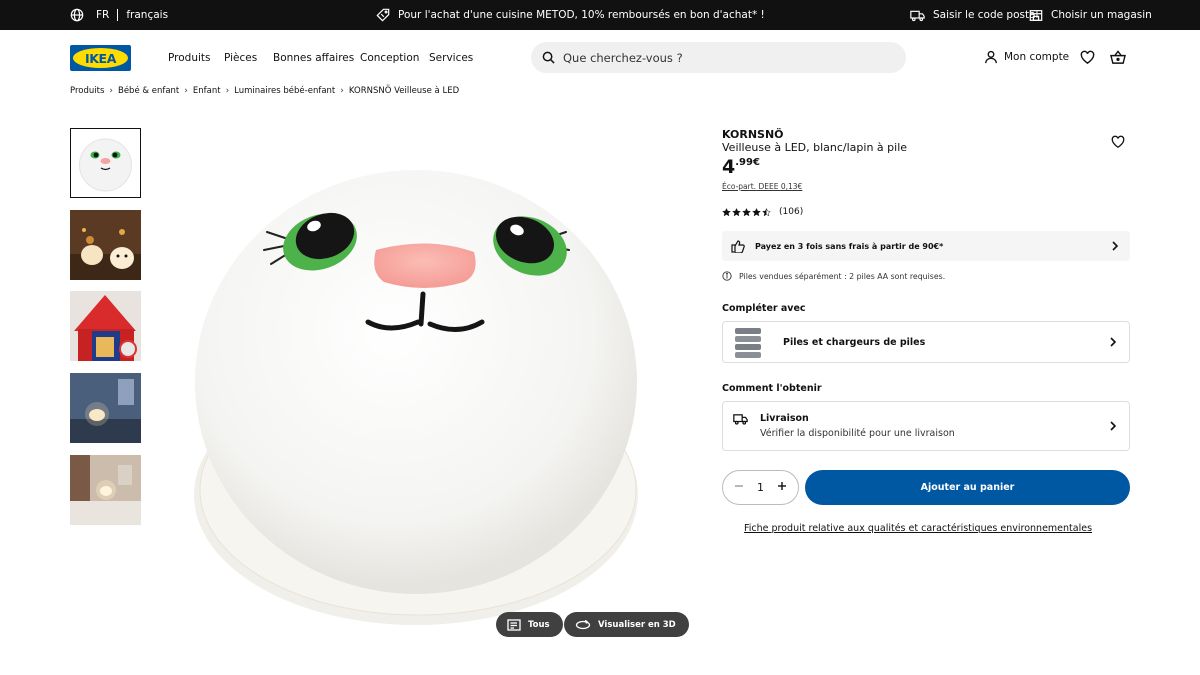 This screenshot has height=675, width=1200. I want to click on user-icon, so click(991, 57).